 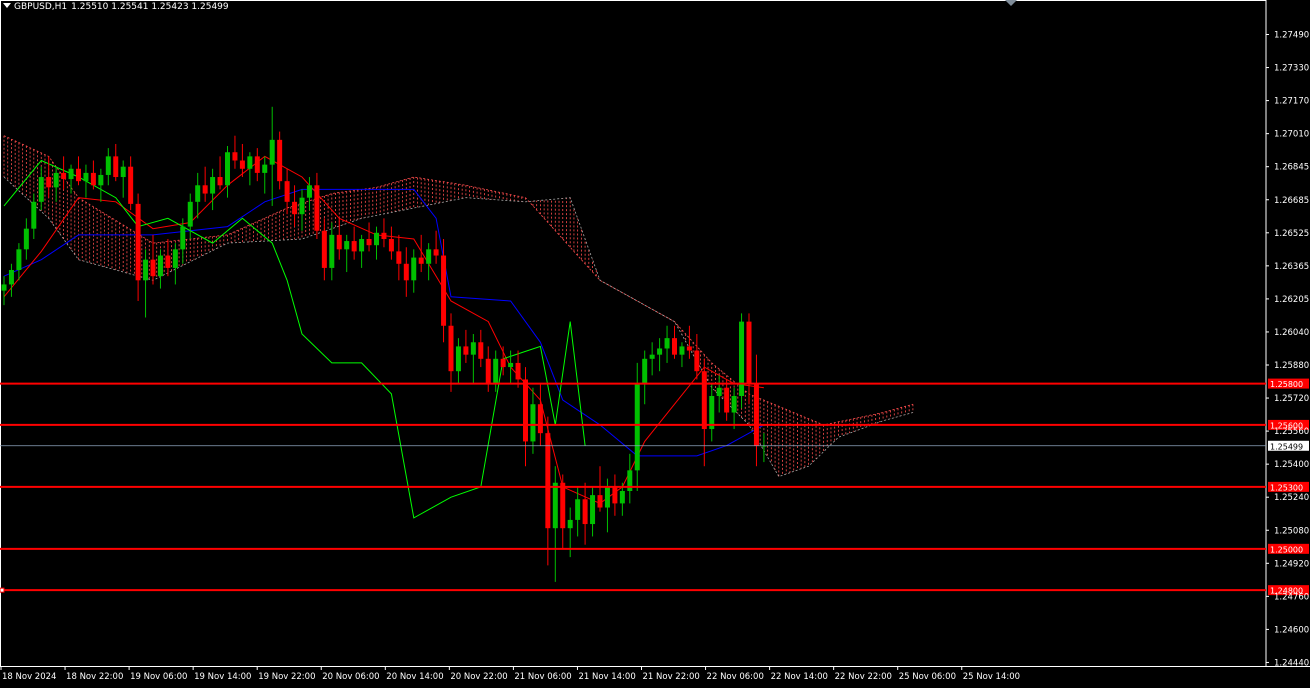 I want to click on level-anchor-handle, so click(x=2, y=590).